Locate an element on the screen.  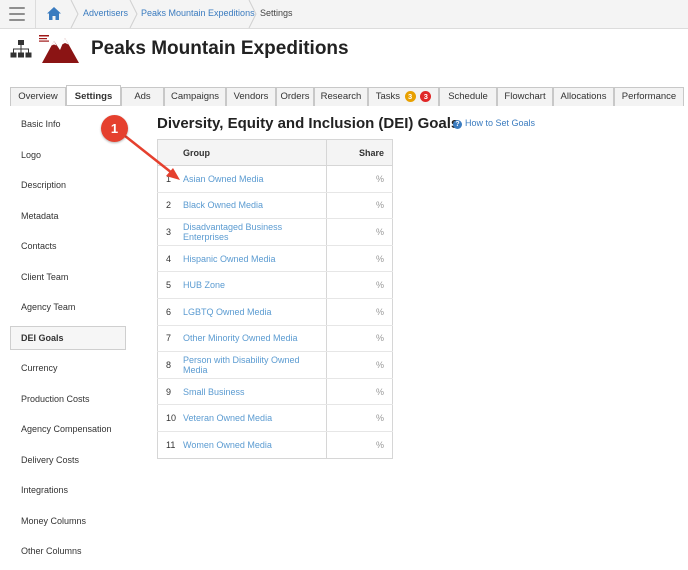
tab-tasks-label: Tasks is located at coordinates (387, 96).